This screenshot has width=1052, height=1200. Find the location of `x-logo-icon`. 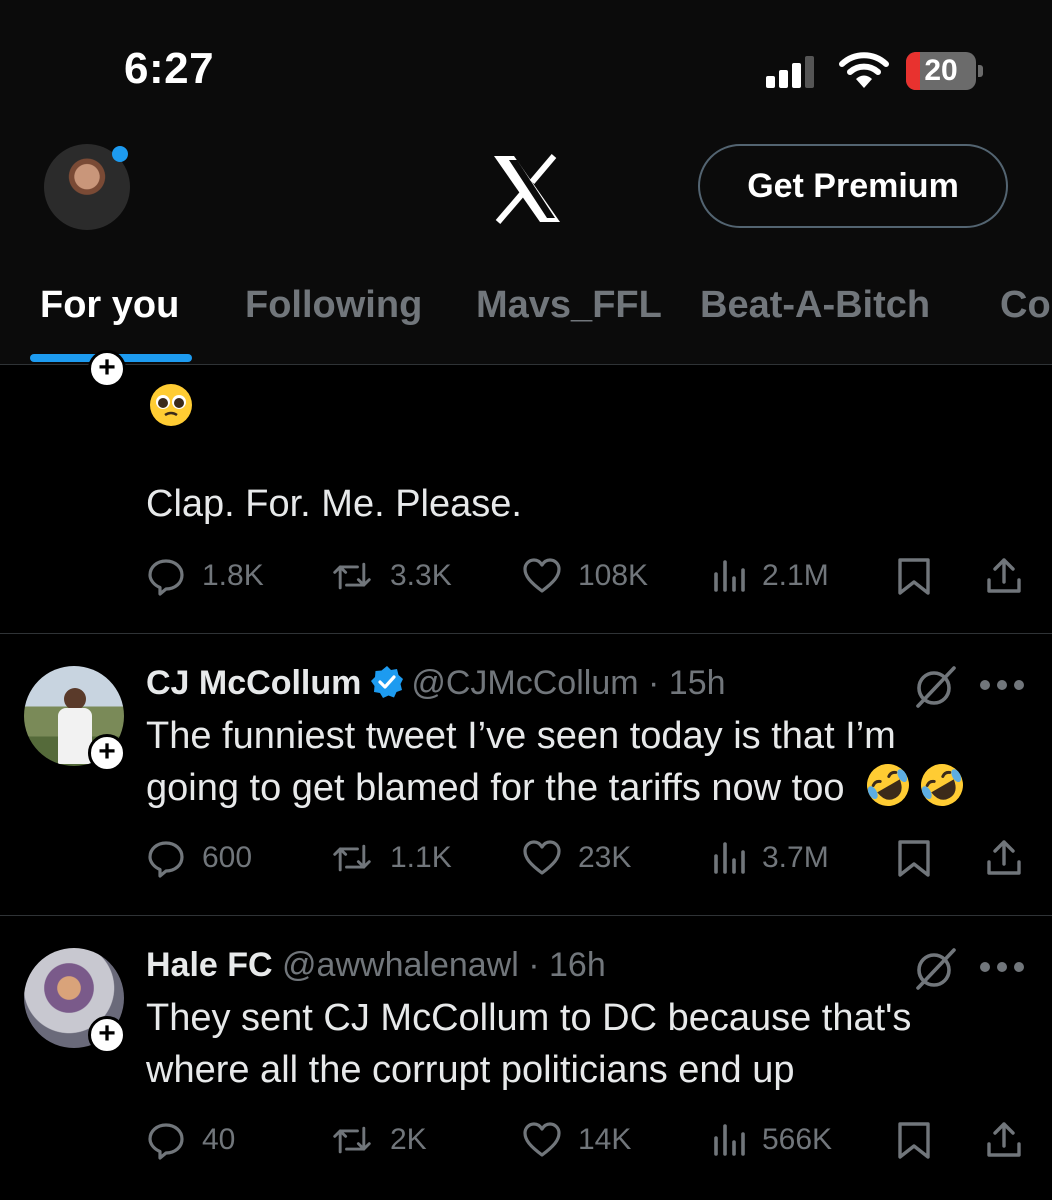

x-logo-icon is located at coordinates (527, 189).